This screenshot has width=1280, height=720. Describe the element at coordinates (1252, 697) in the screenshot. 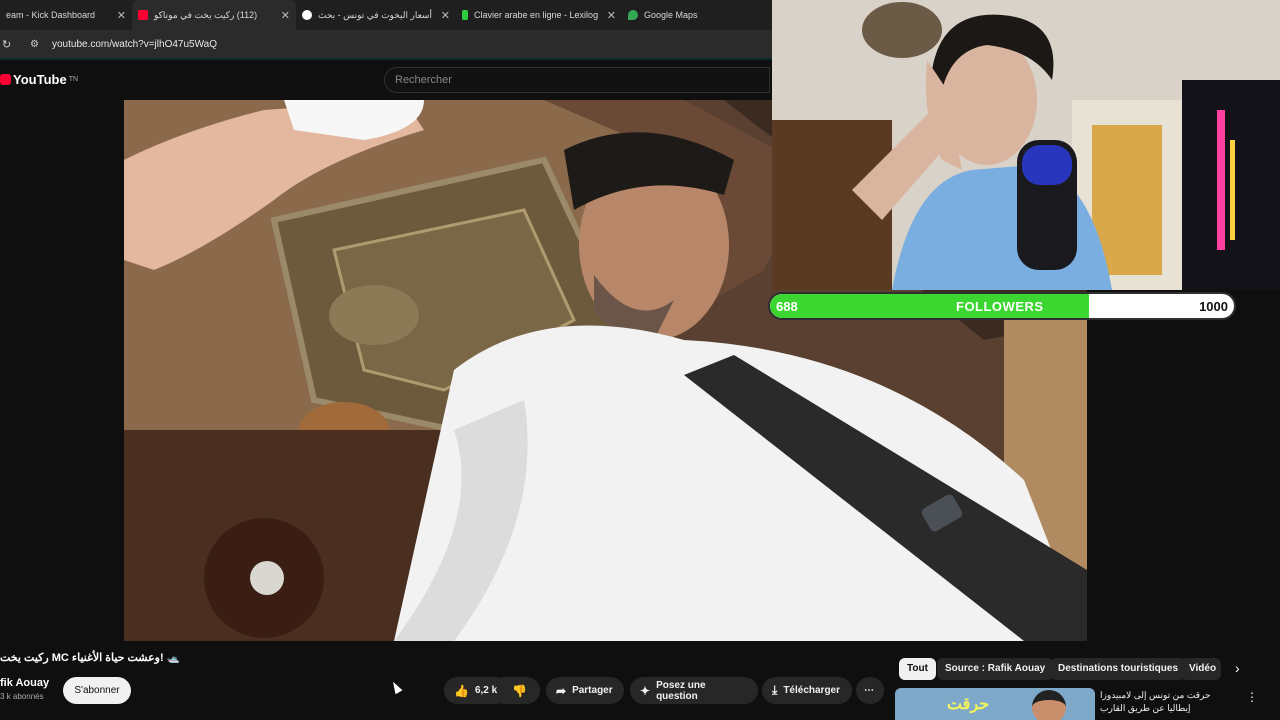

I see `kebab-menu-icon: ⋮` at that location.